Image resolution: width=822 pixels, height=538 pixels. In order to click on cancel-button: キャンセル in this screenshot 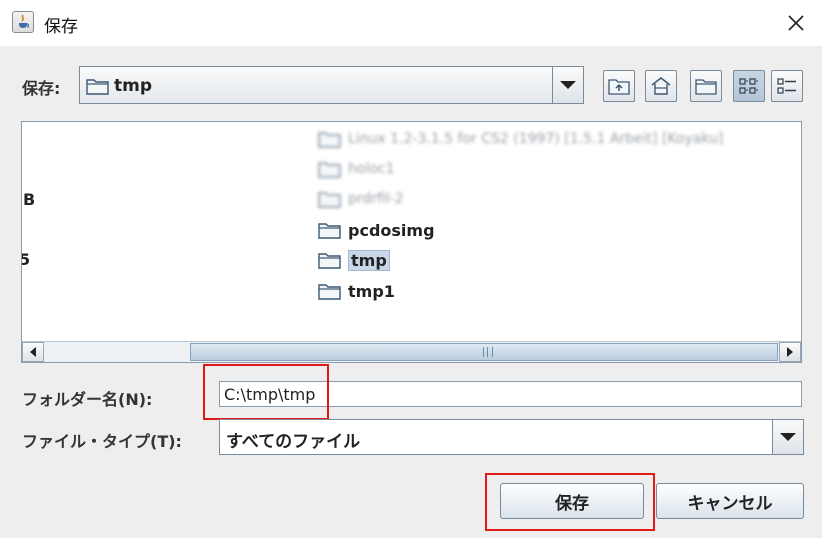, I will do `click(730, 501)`.